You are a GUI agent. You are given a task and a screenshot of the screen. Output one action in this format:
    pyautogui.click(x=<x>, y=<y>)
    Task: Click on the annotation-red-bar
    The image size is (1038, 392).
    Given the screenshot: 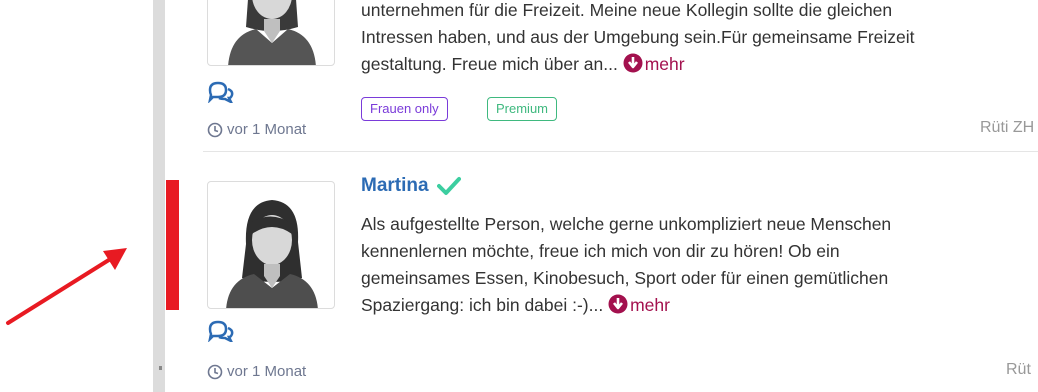 What is the action you would take?
    pyautogui.click(x=172, y=245)
    